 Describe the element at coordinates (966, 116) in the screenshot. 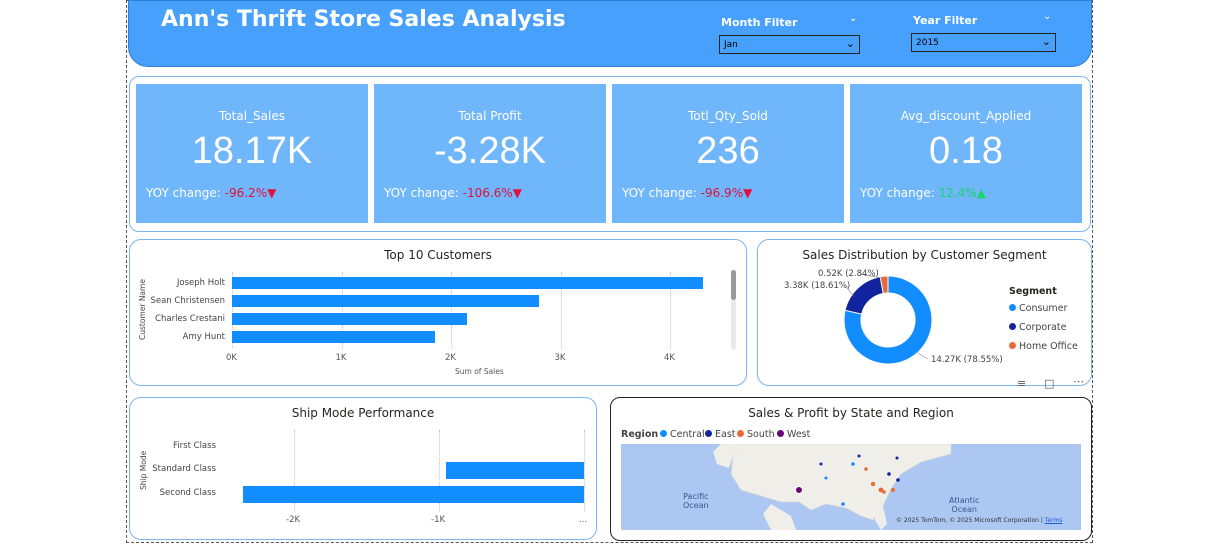

I see `kpi-title: Avg_discount_Applied` at that location.